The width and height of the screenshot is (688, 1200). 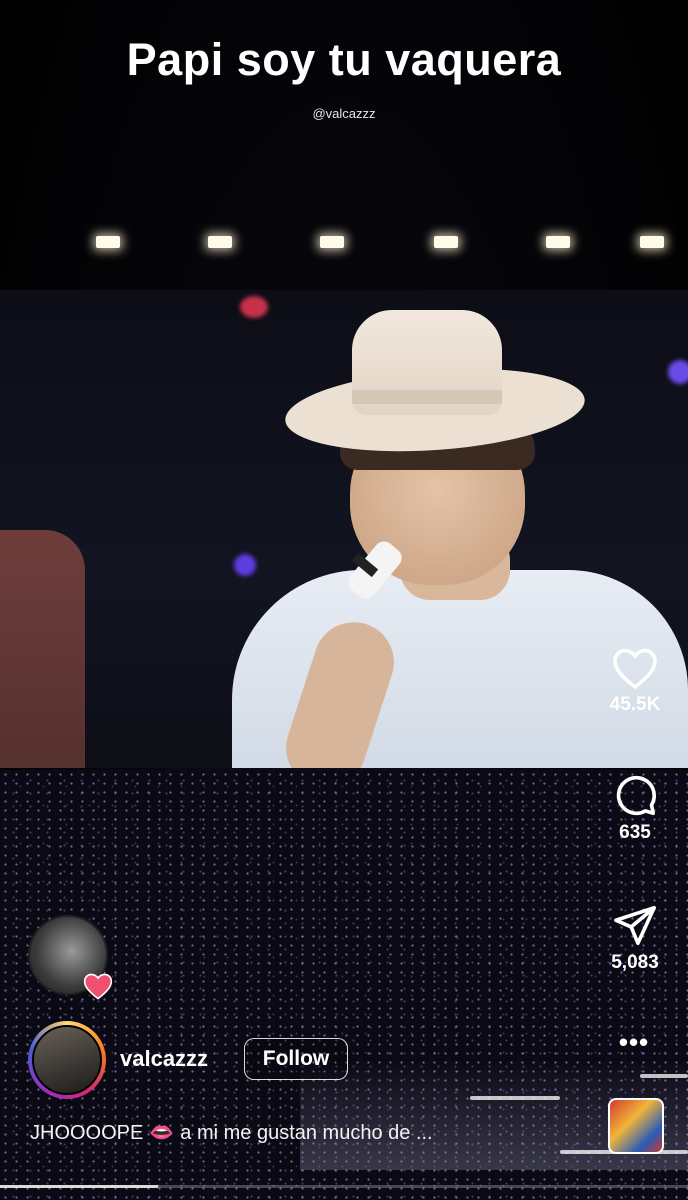 I want to click on video-progress-bar, so click(x=344, y=1186).